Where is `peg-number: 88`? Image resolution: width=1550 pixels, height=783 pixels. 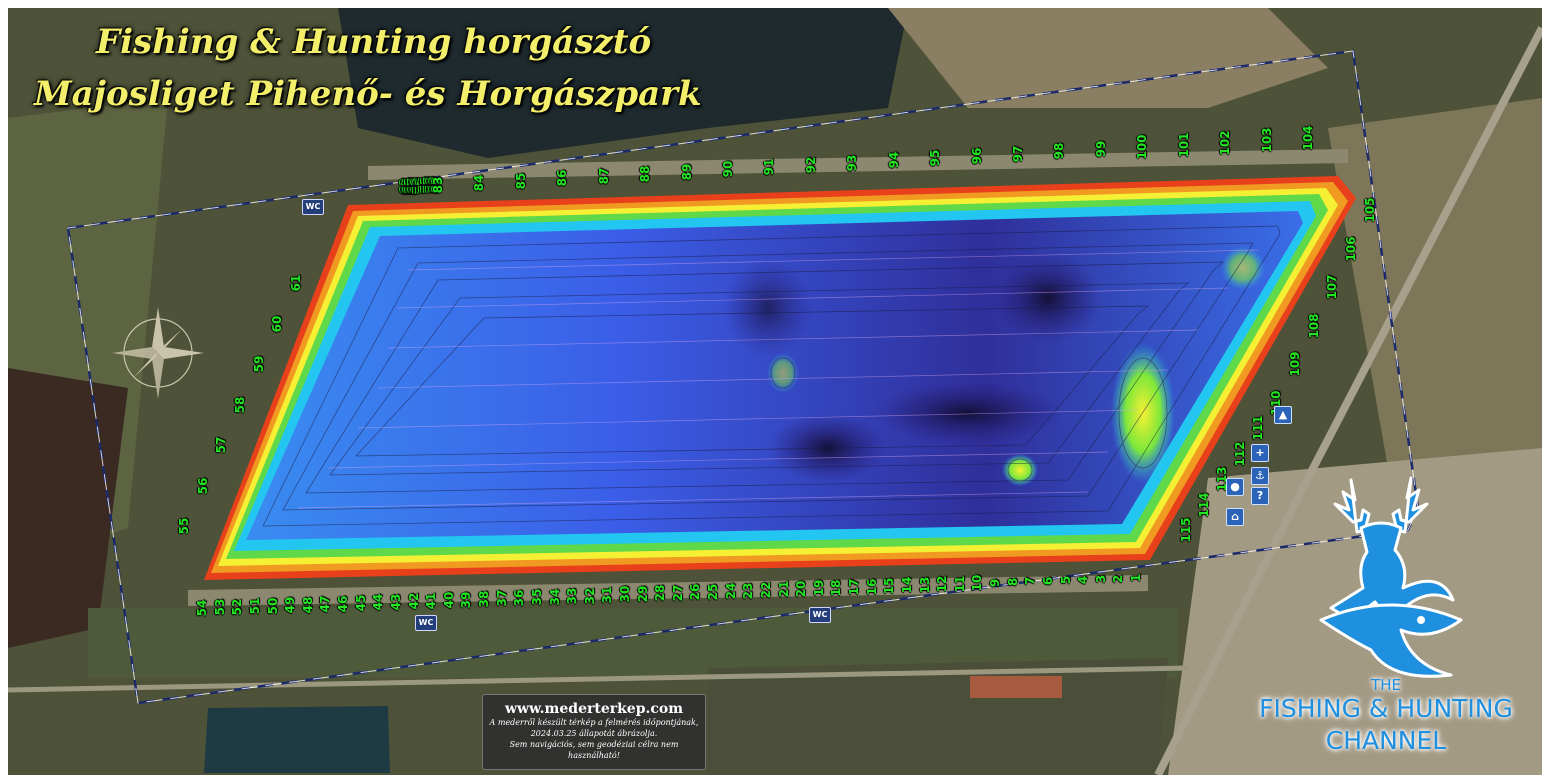
peg-number: 88 is located at coordinates (645, 174).